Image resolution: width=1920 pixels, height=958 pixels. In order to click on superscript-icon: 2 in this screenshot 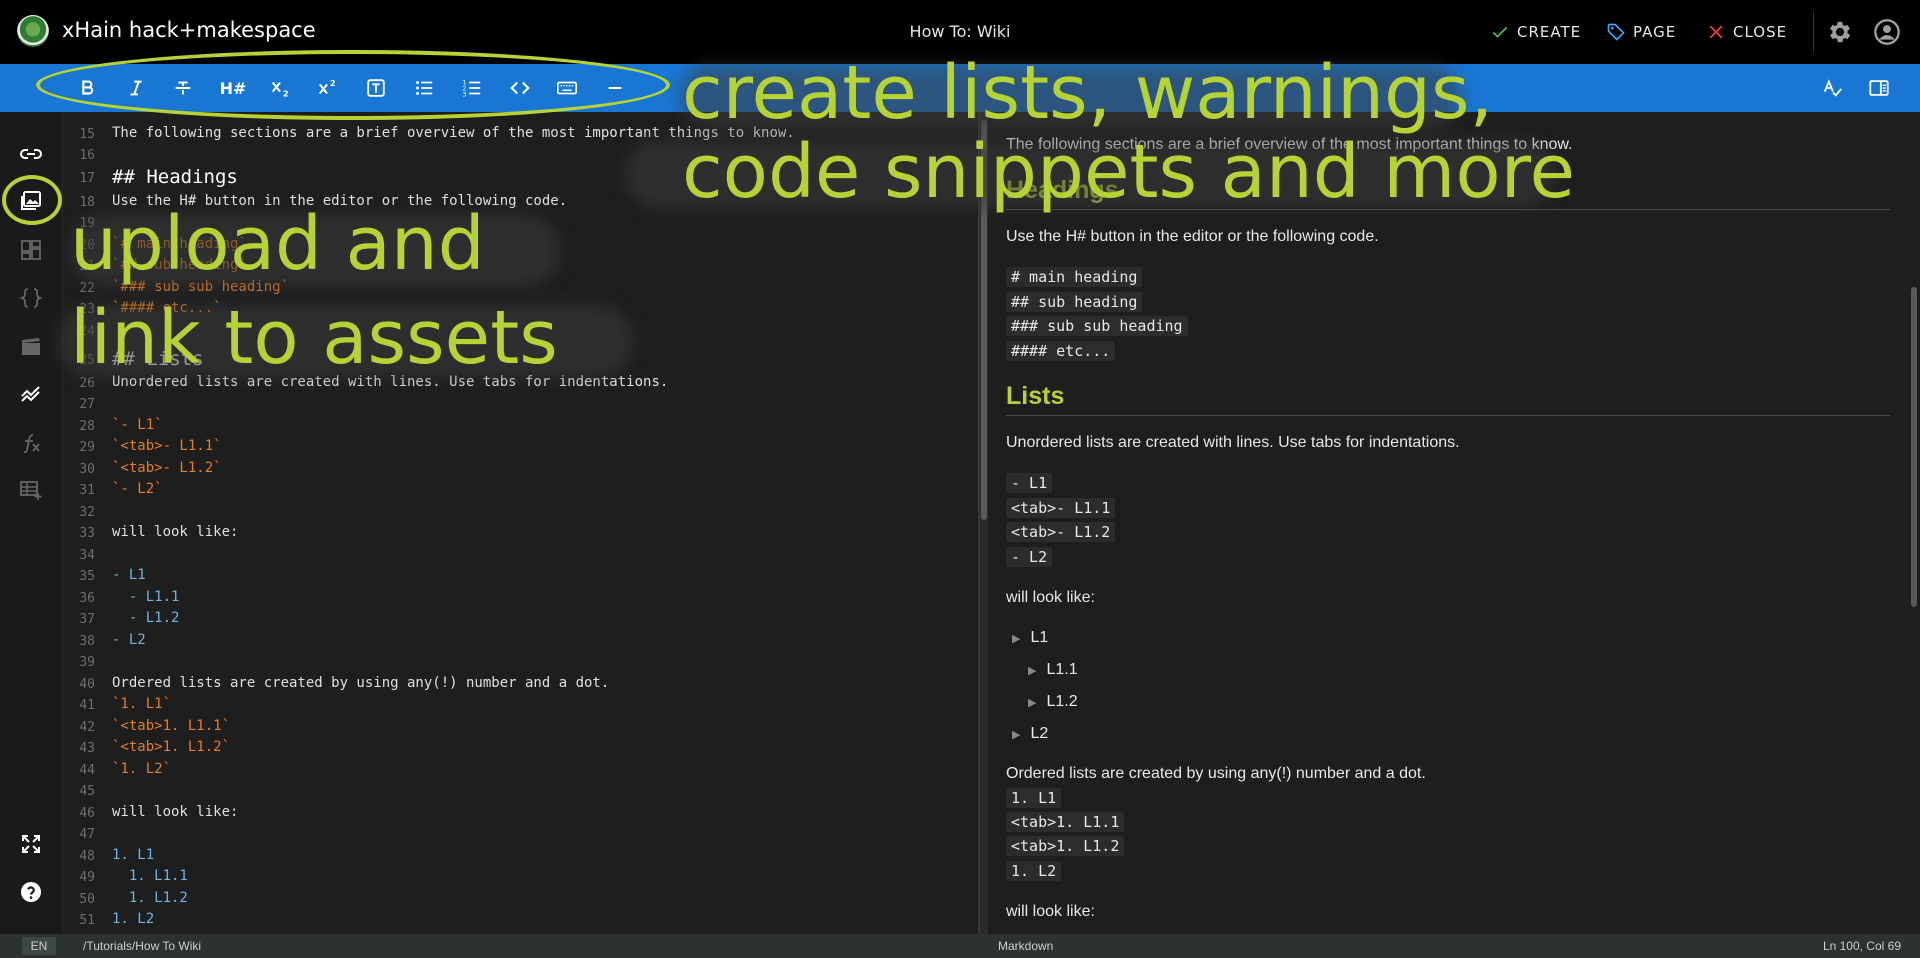, I will do `click(327, 86)`.